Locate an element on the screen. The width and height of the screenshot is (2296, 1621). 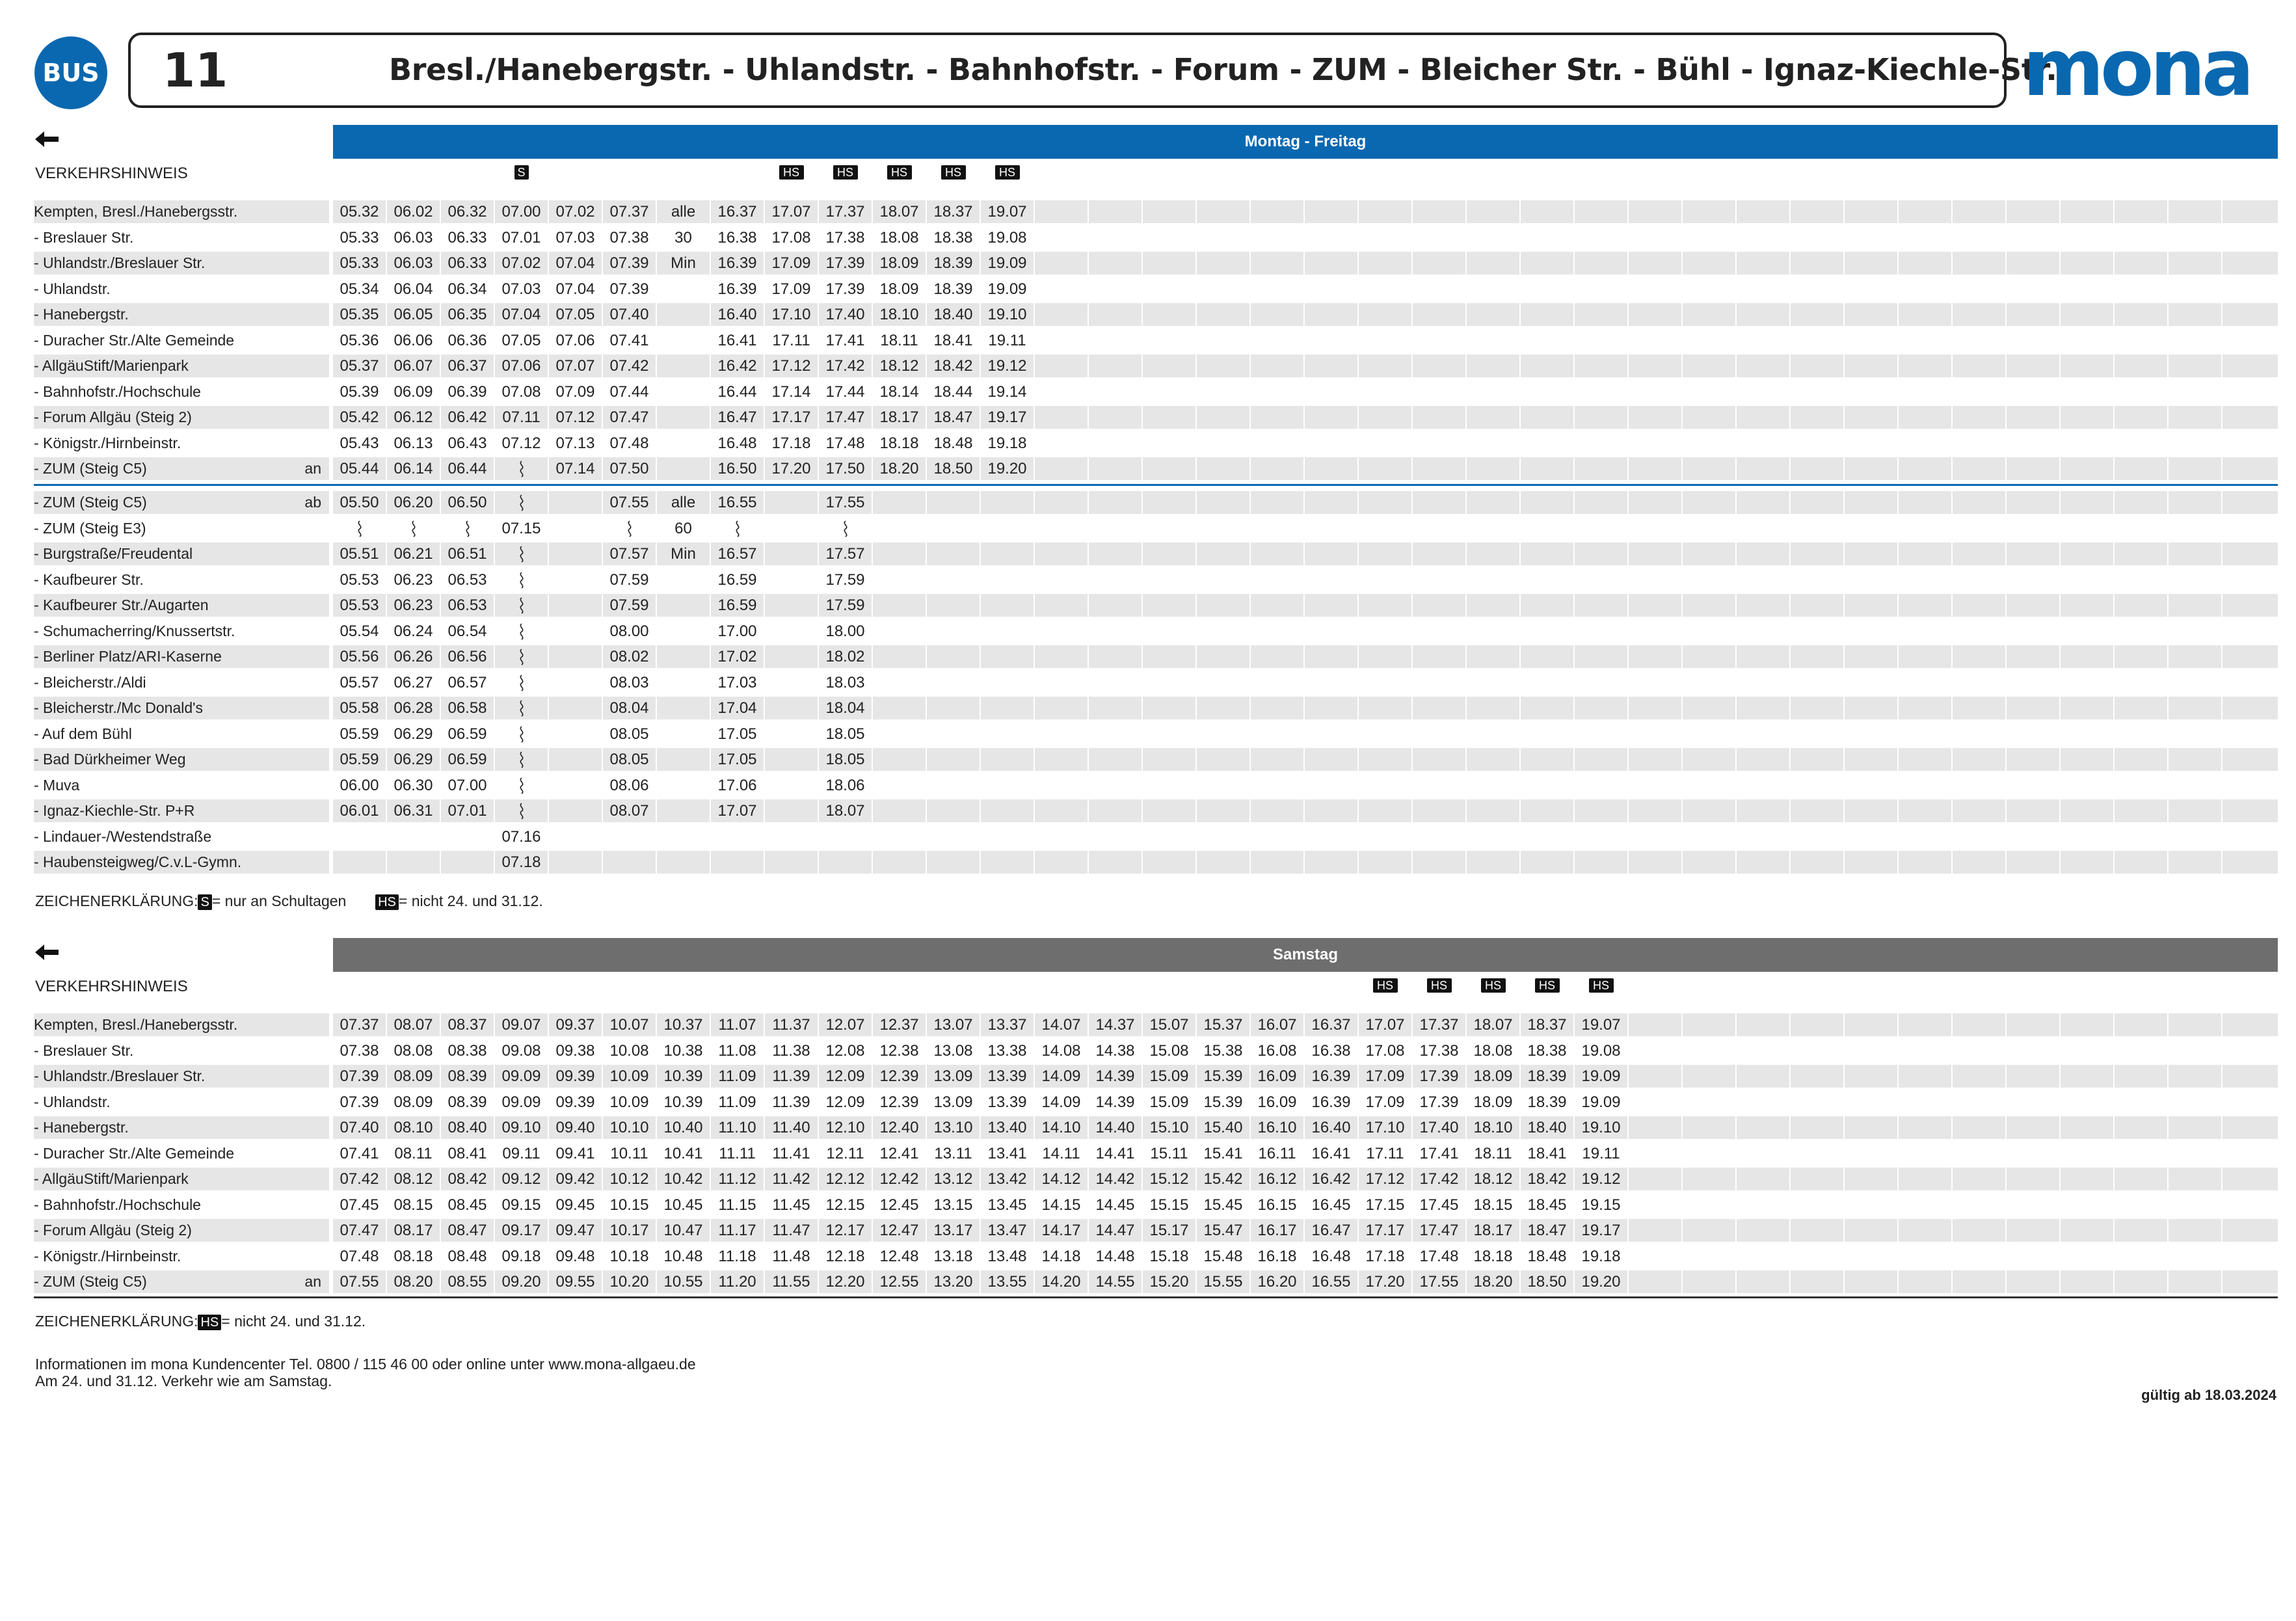
time-cell: 17.07 is located at coordinates (1385, 1024).